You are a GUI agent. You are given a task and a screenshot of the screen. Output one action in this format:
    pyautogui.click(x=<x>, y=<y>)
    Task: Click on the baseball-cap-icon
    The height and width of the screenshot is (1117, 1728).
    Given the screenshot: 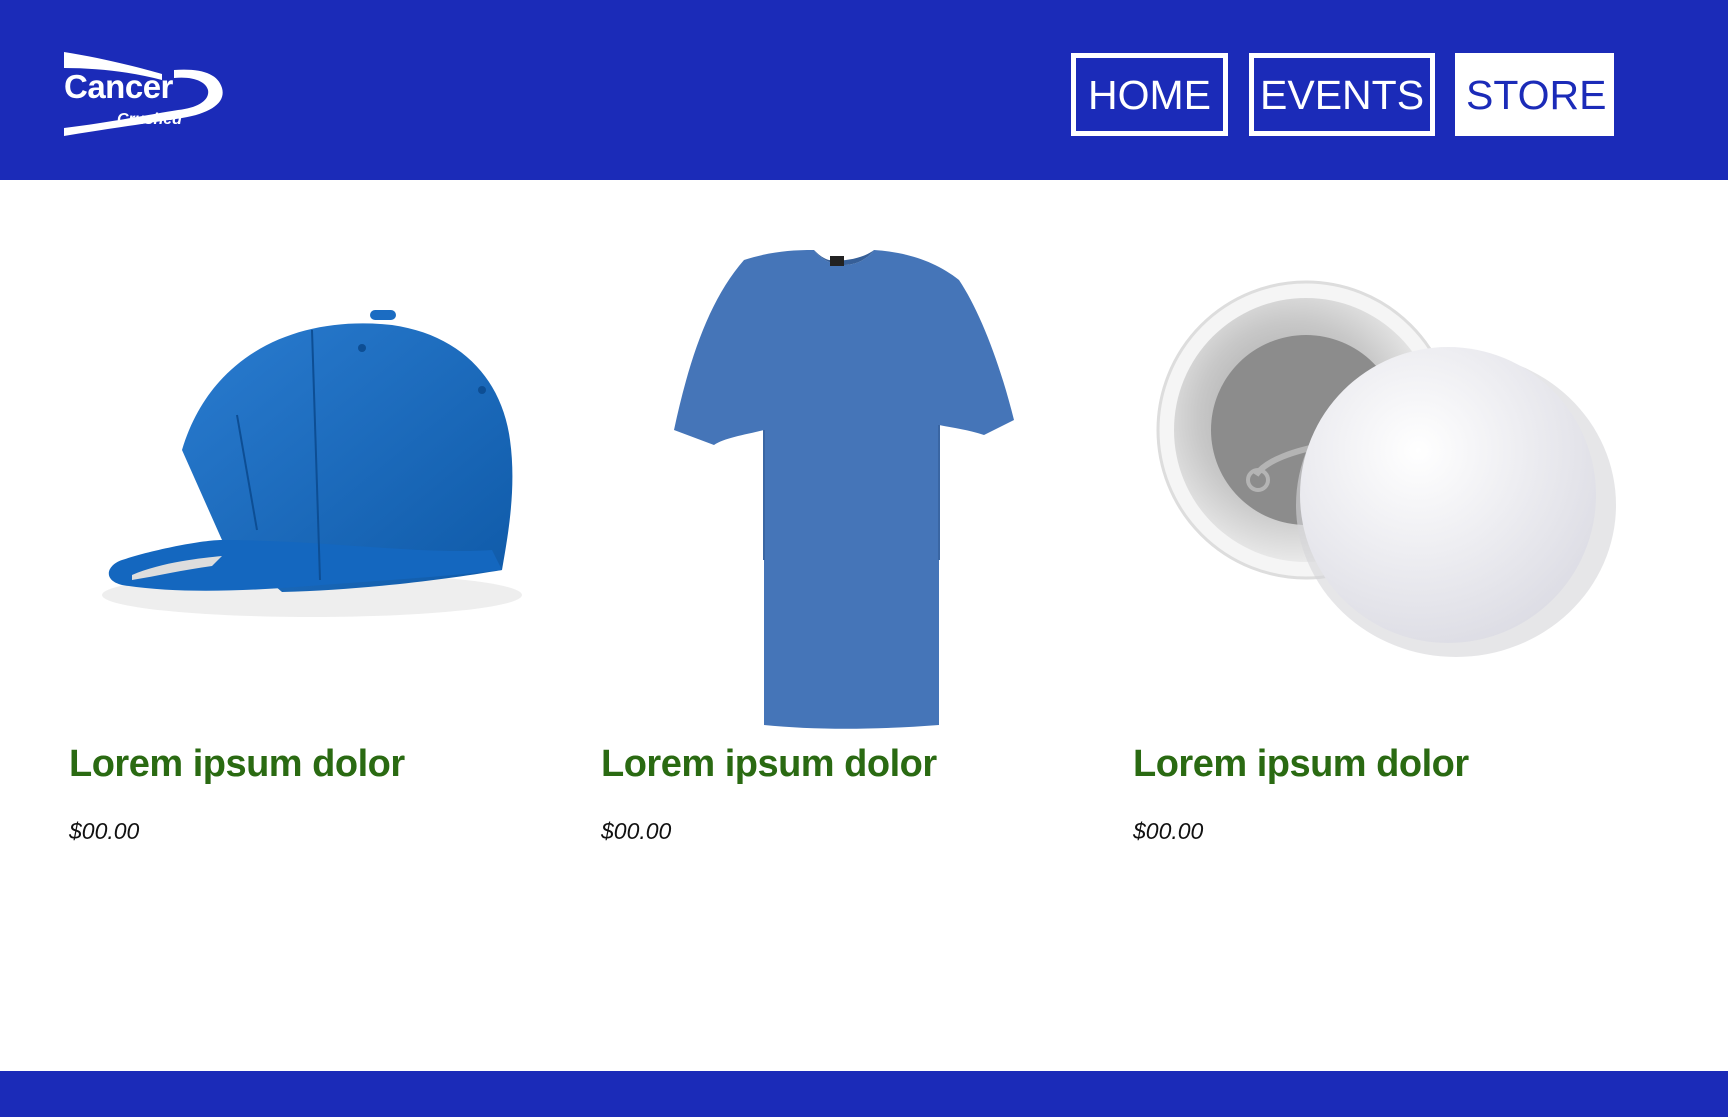 What is the action you would take?
    pyautogui.click(x=312, y=463)
    